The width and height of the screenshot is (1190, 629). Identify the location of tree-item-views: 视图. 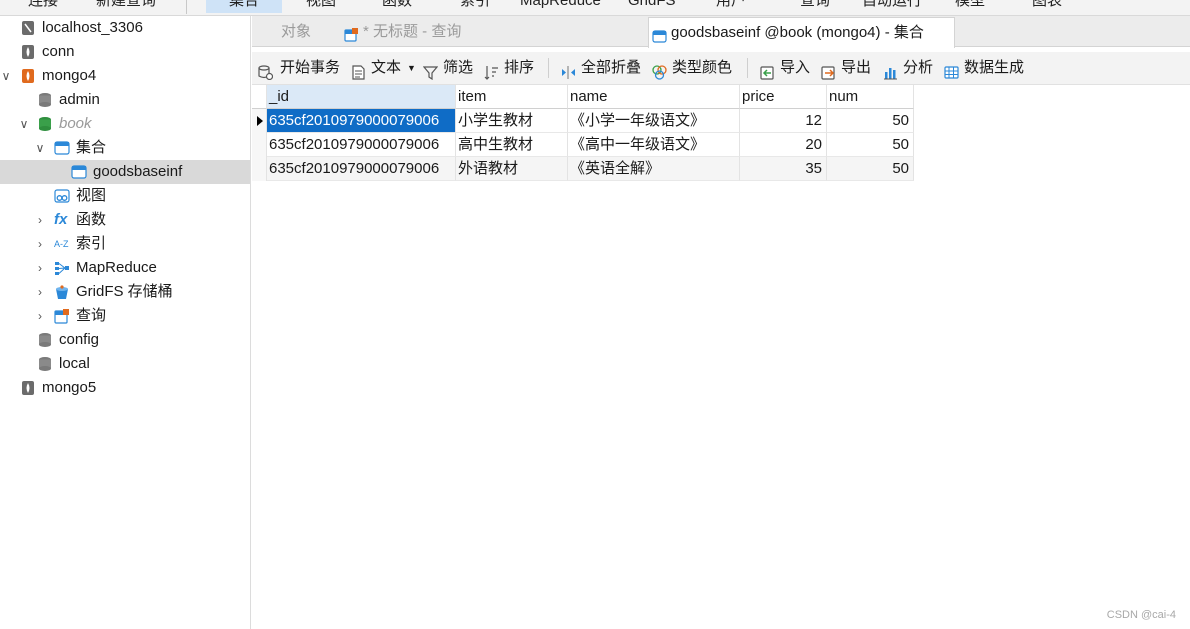
(125, 196).